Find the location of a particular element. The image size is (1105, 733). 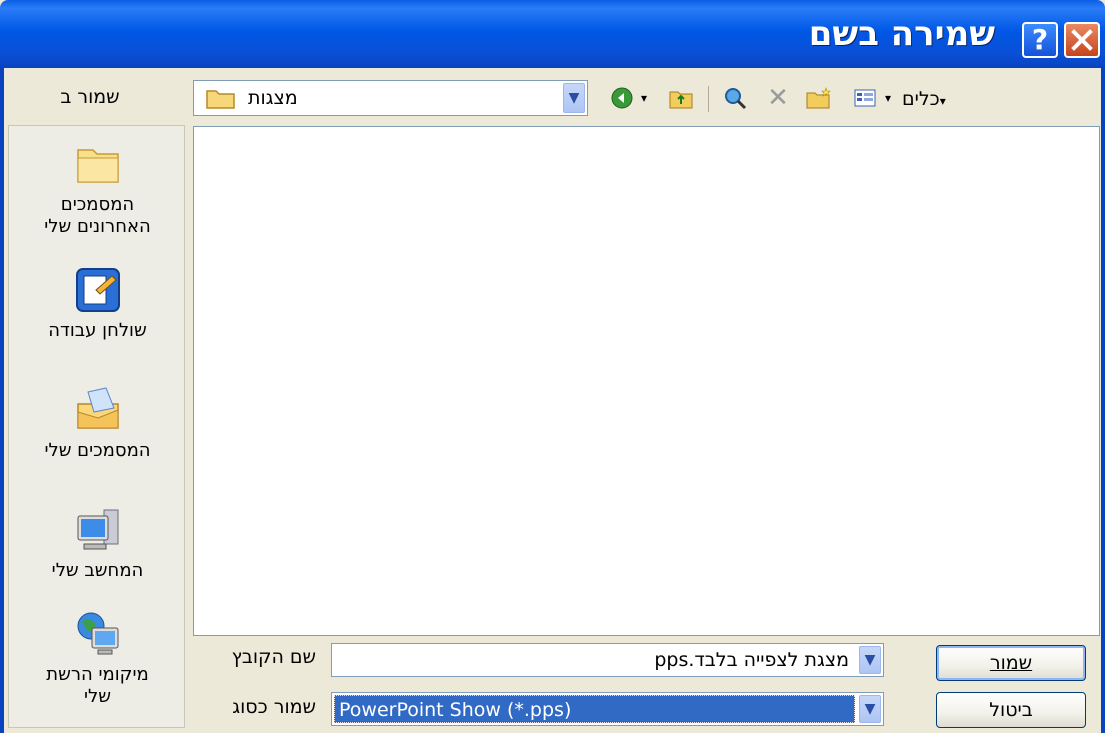

up-folder-button is located at coordinates (681, 98).